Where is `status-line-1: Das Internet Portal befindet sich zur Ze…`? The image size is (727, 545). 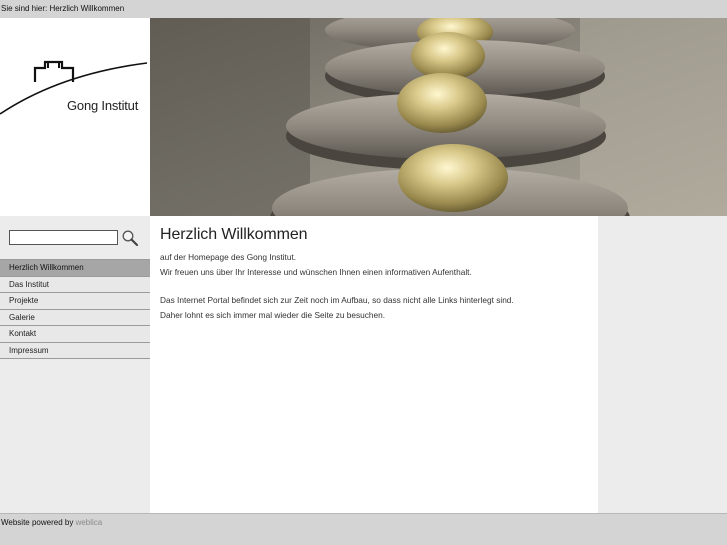 status-line-1: Das Internet Portal befindet sich zur Ze… is located at coordinates (337, 300).